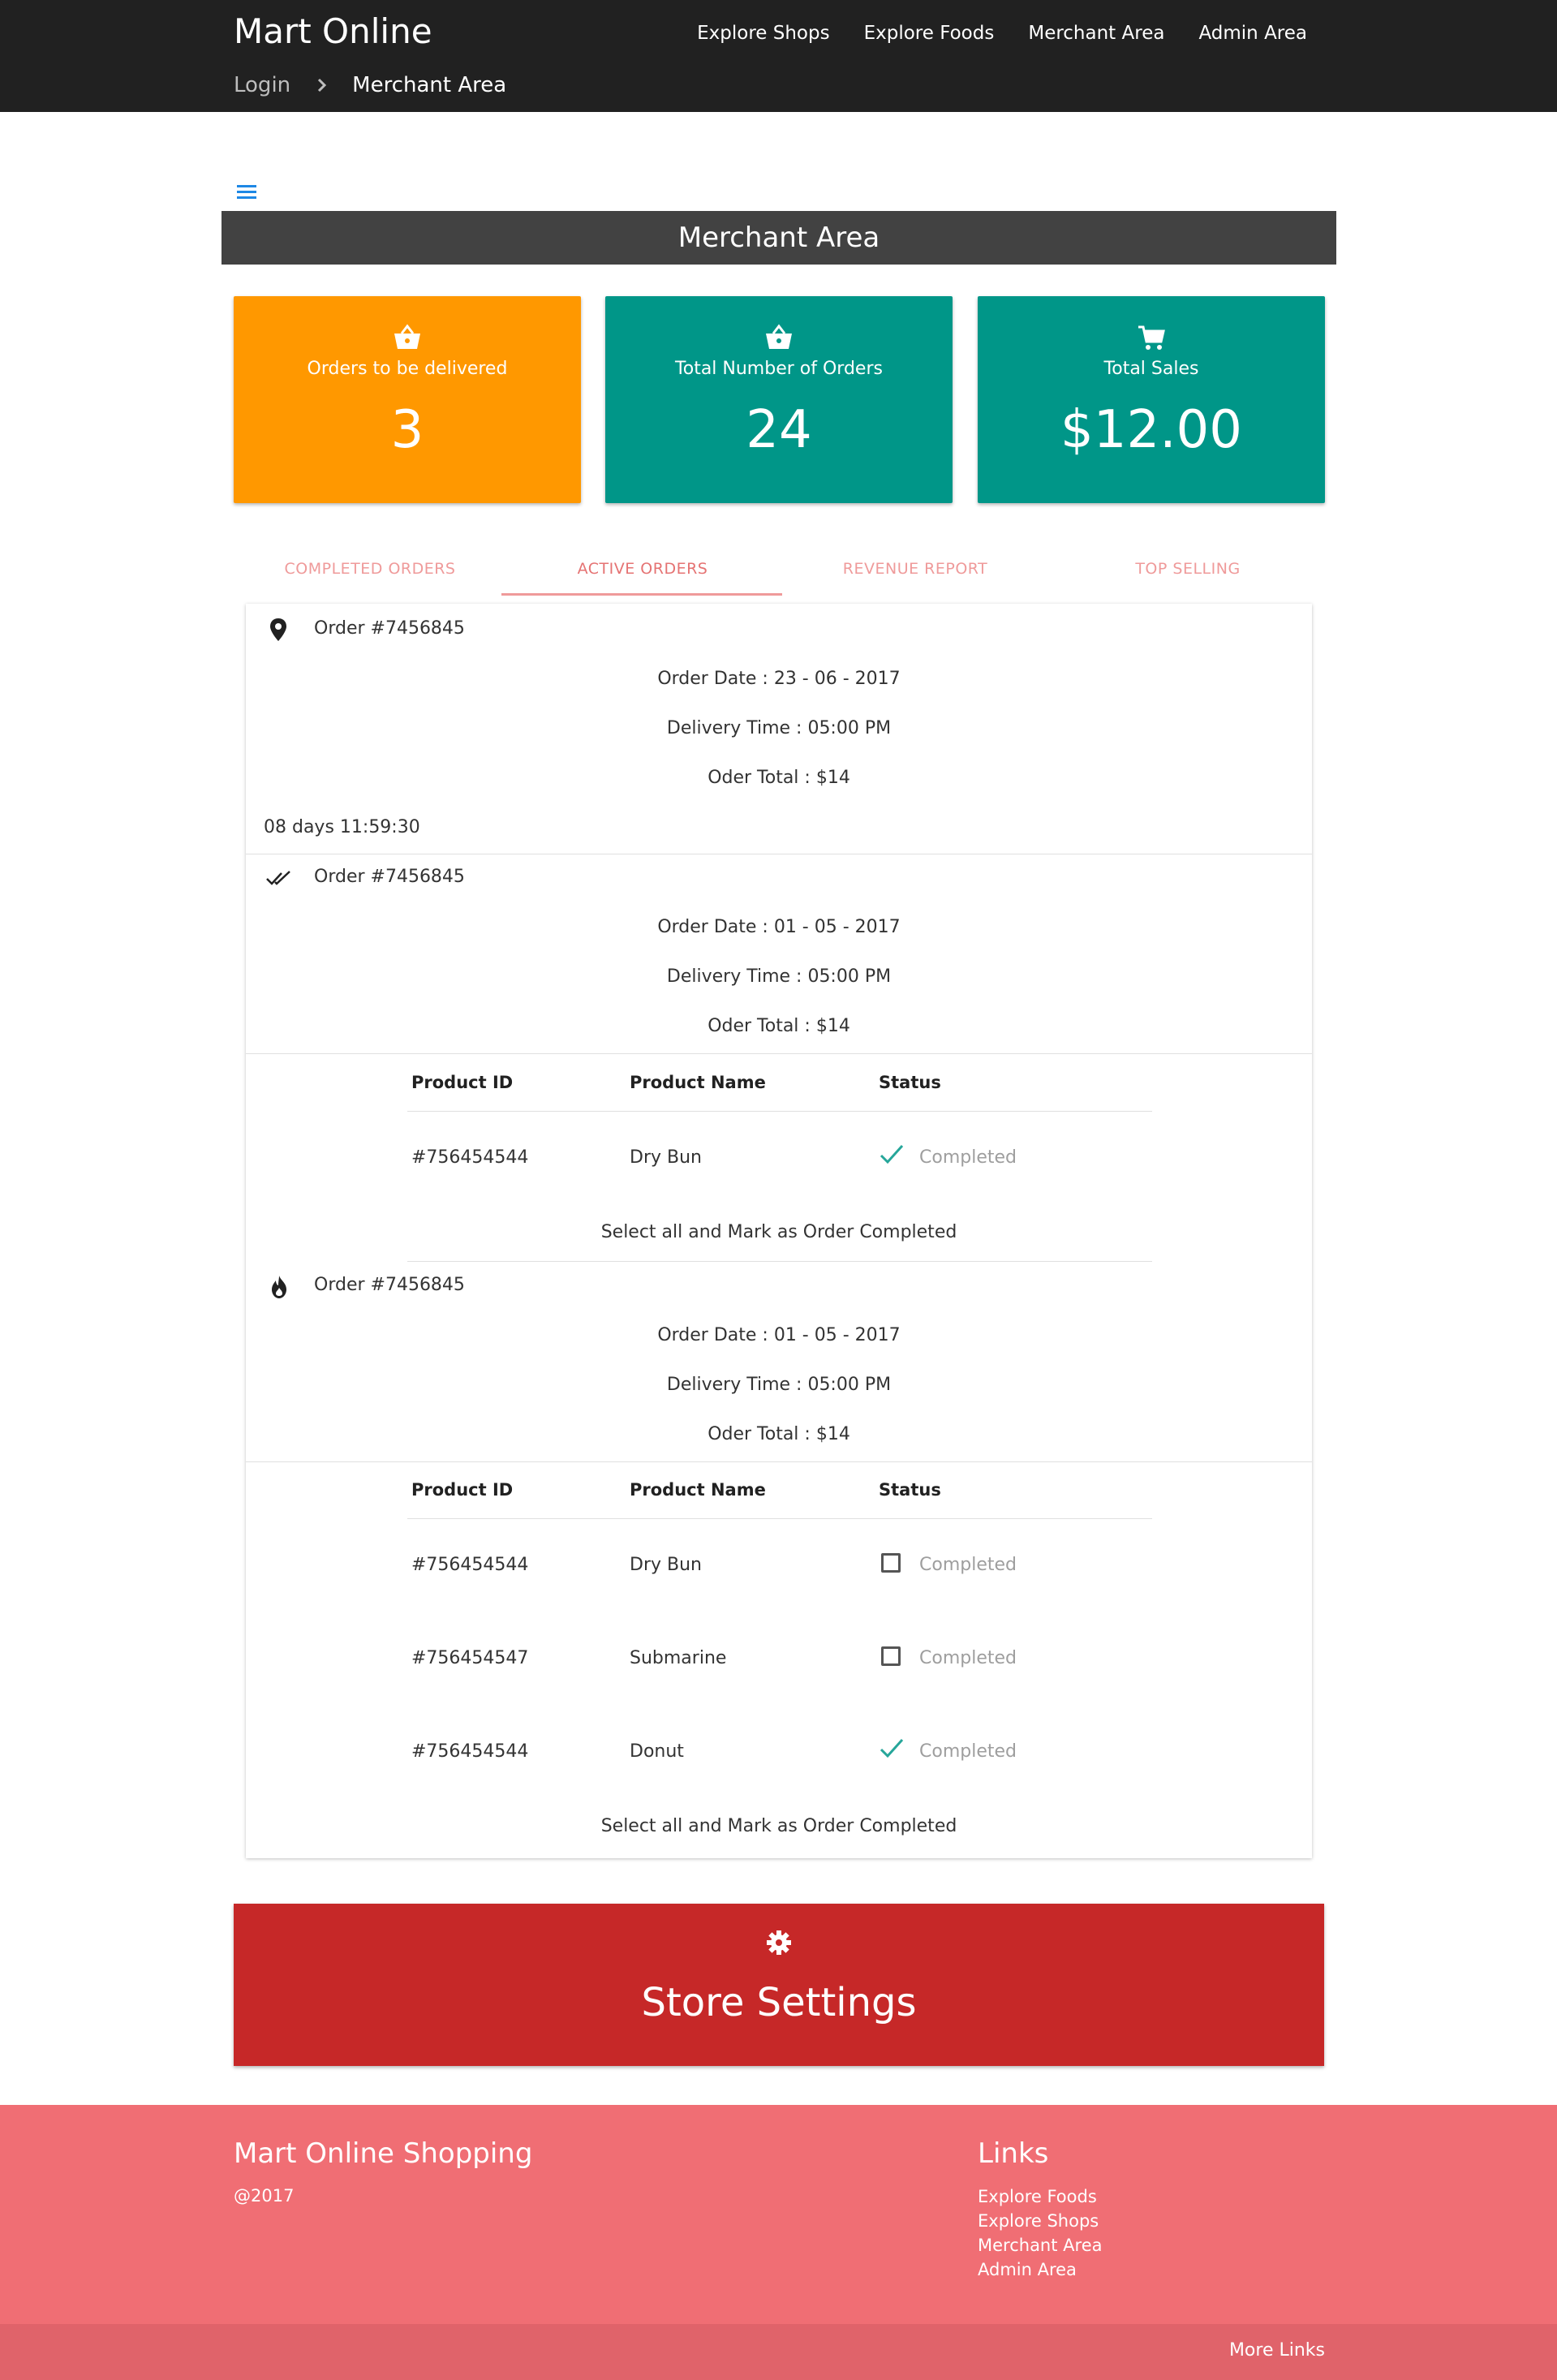 The image size is (1557, 2380). What do you see at coordinates (247, 191) in the screenshot?
I see `hamburger-menu-icon` at bounding box center [247, 191].